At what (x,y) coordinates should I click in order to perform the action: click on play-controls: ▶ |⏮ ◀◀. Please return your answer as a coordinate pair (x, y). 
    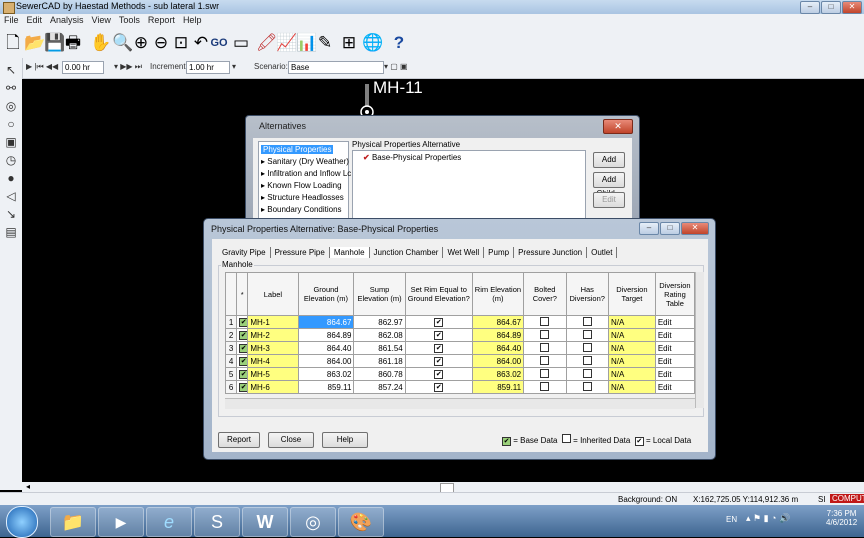
    Looking at the image, I should click on (42, 67).